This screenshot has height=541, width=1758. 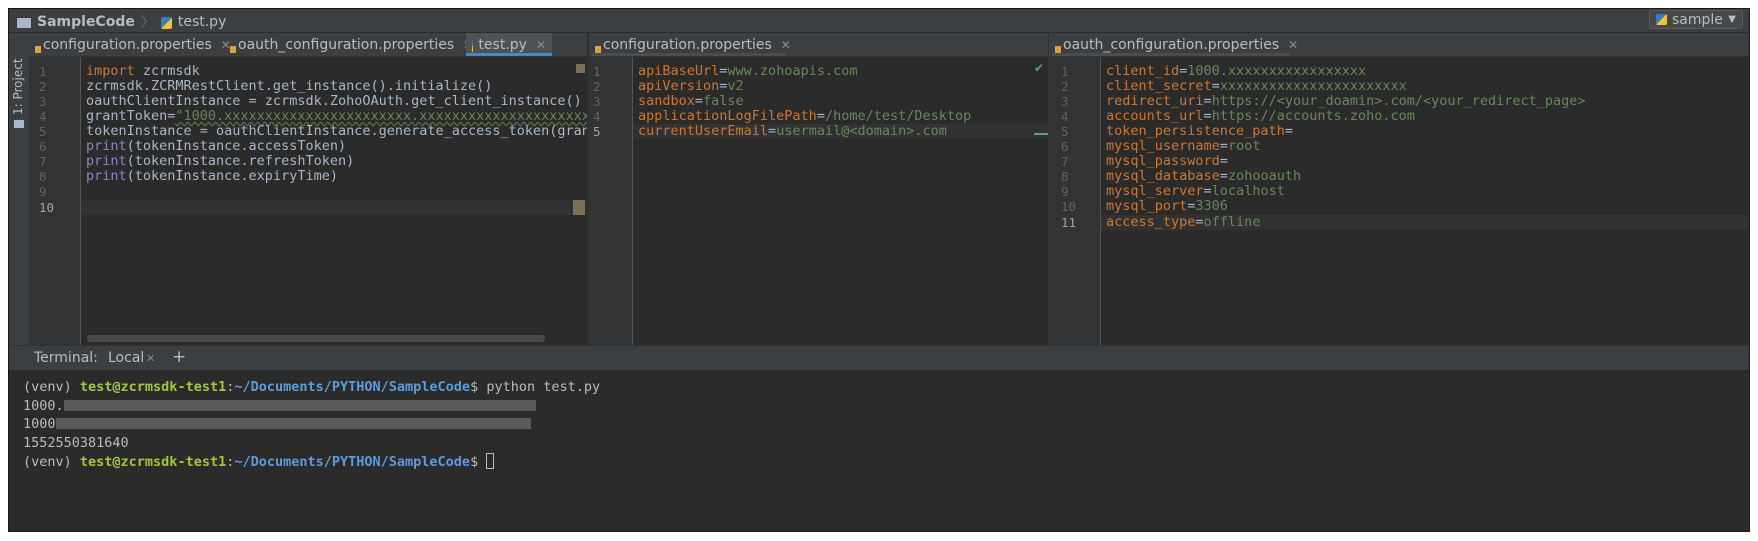 I want to click on terminal-output-line: 1000, so click(x=277, y=424).